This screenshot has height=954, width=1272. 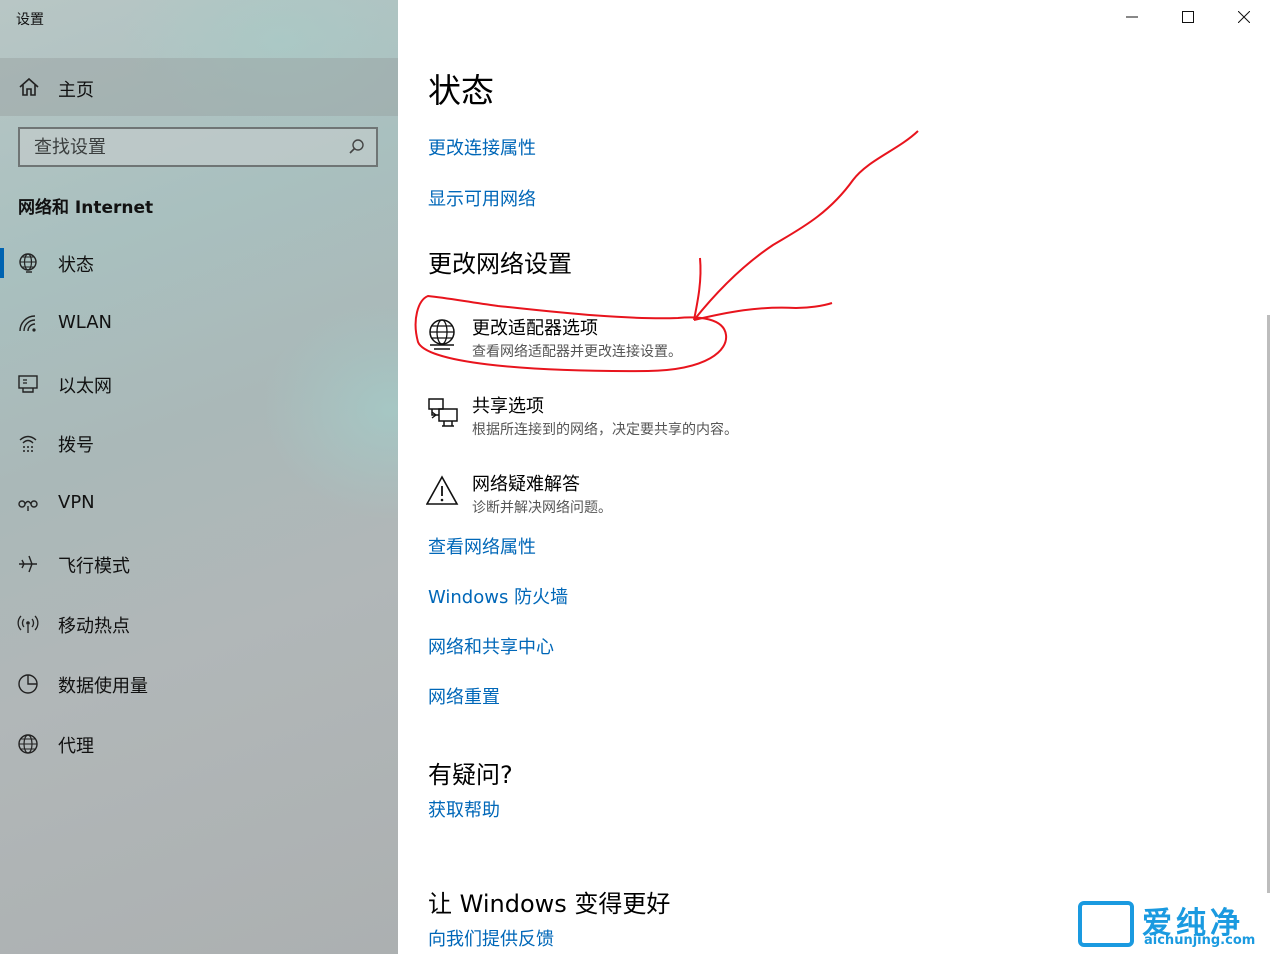 I want to click on questions-heading: 有疑问?, so click(x=470, y=775).